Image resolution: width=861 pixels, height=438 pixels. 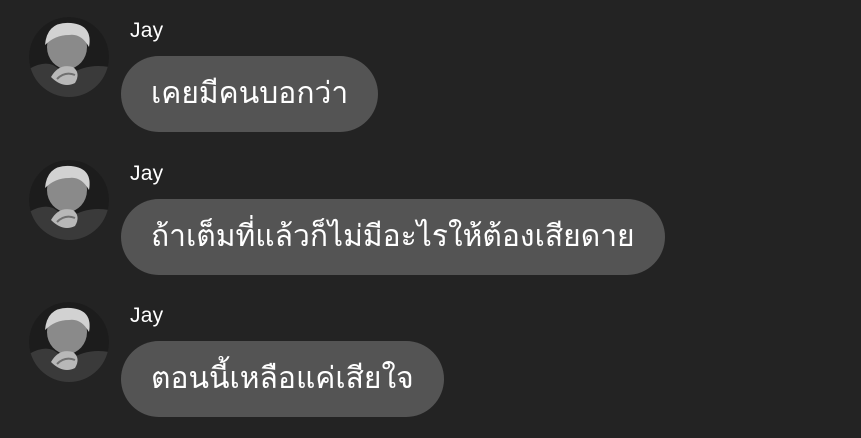 What do you see at coordinates (393, 237) in the screenshot?
I see `message-bubble: ถ้าเต็มที่แล้วก็ไม่มีอะไรให้ต้องเสียดาย` at bounding box center [393, 237].